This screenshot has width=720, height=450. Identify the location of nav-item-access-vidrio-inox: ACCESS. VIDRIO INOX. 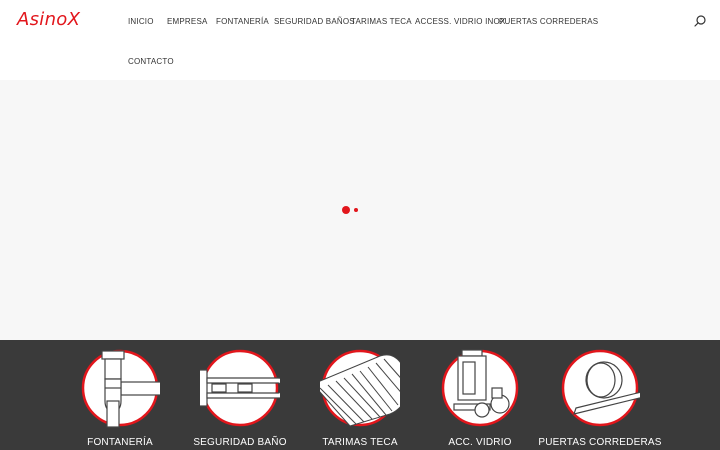
(460, 21).